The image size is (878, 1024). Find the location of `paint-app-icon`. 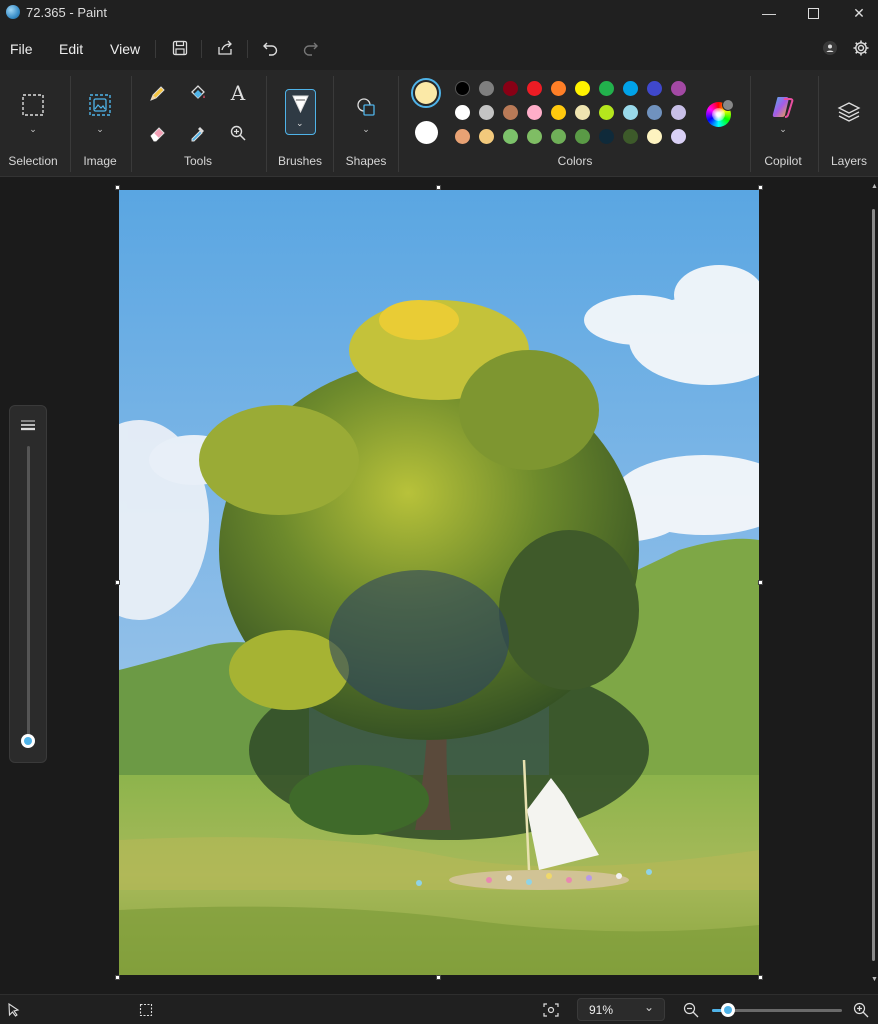

paint-app-icon is located at coordinates (13, 12).